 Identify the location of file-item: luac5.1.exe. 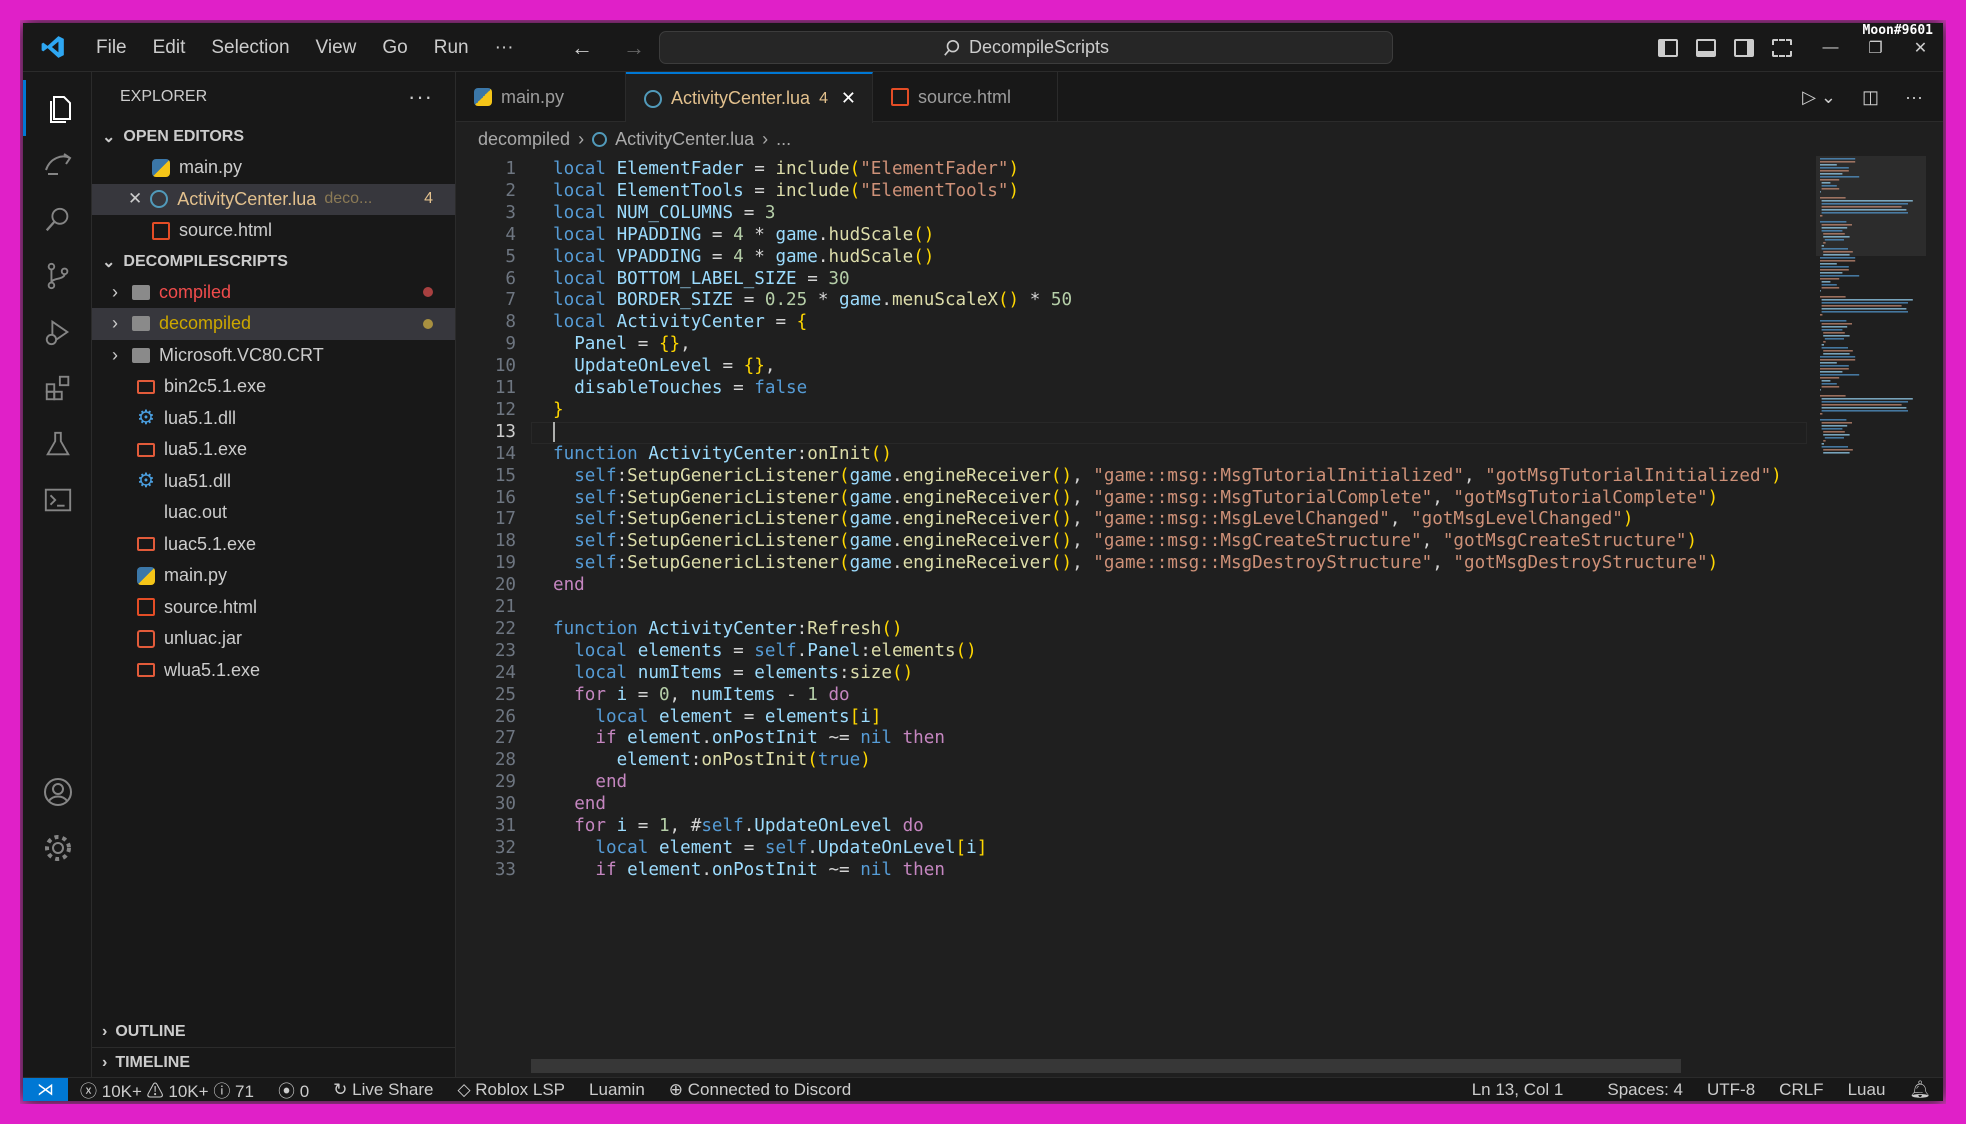
(273, 545).